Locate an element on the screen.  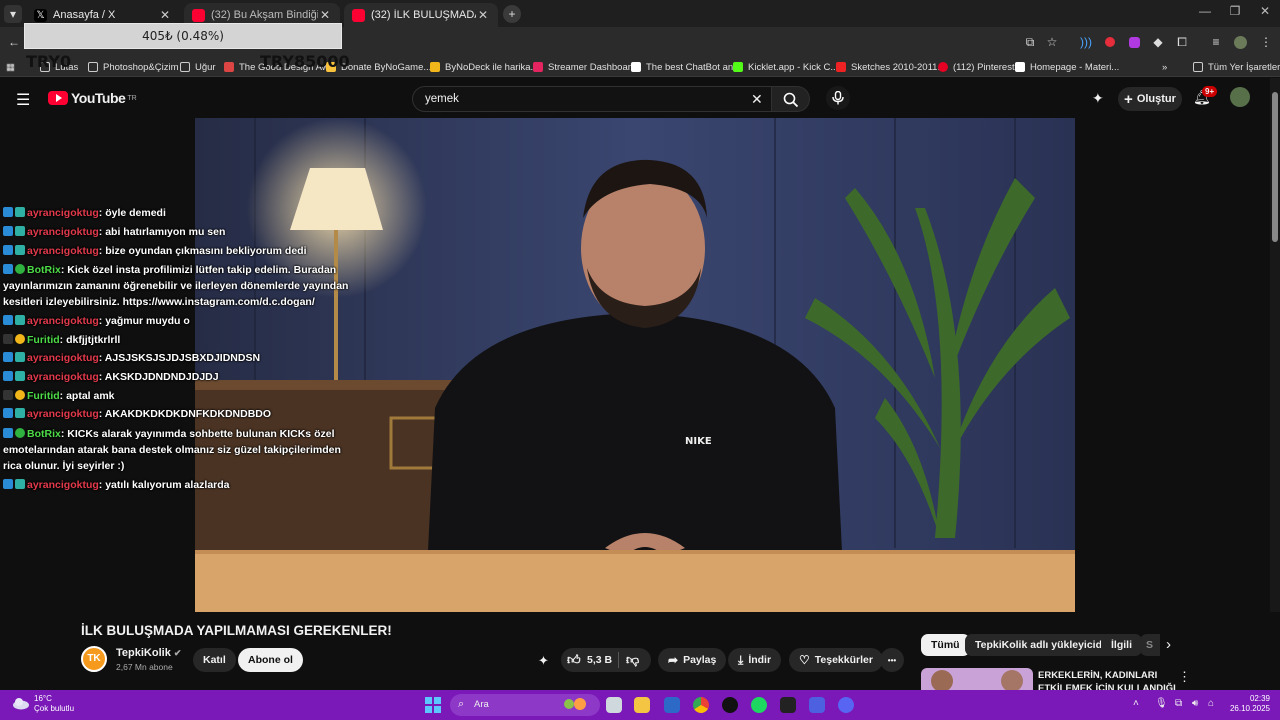
network-icon: ⌂ is located at coordinates (1211, 703).